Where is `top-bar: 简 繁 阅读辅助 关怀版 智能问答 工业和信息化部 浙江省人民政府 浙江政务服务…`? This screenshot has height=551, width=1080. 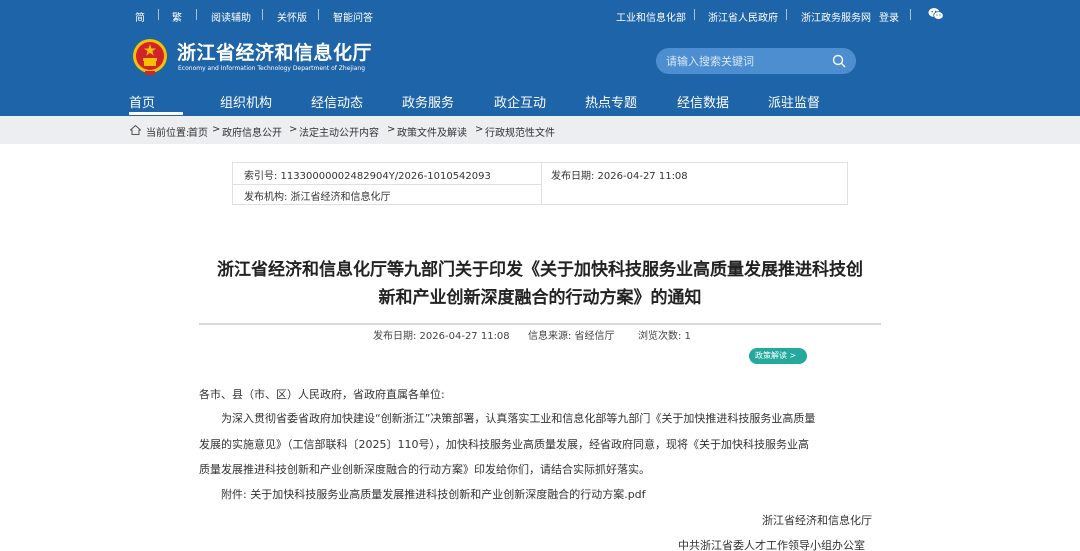
top-bar: 简 繁 阅读辅助 关怀版 智能问答 工业和信息化部 浙江省人民政府 浙江政务服务… is located at coordinates (540, 15).